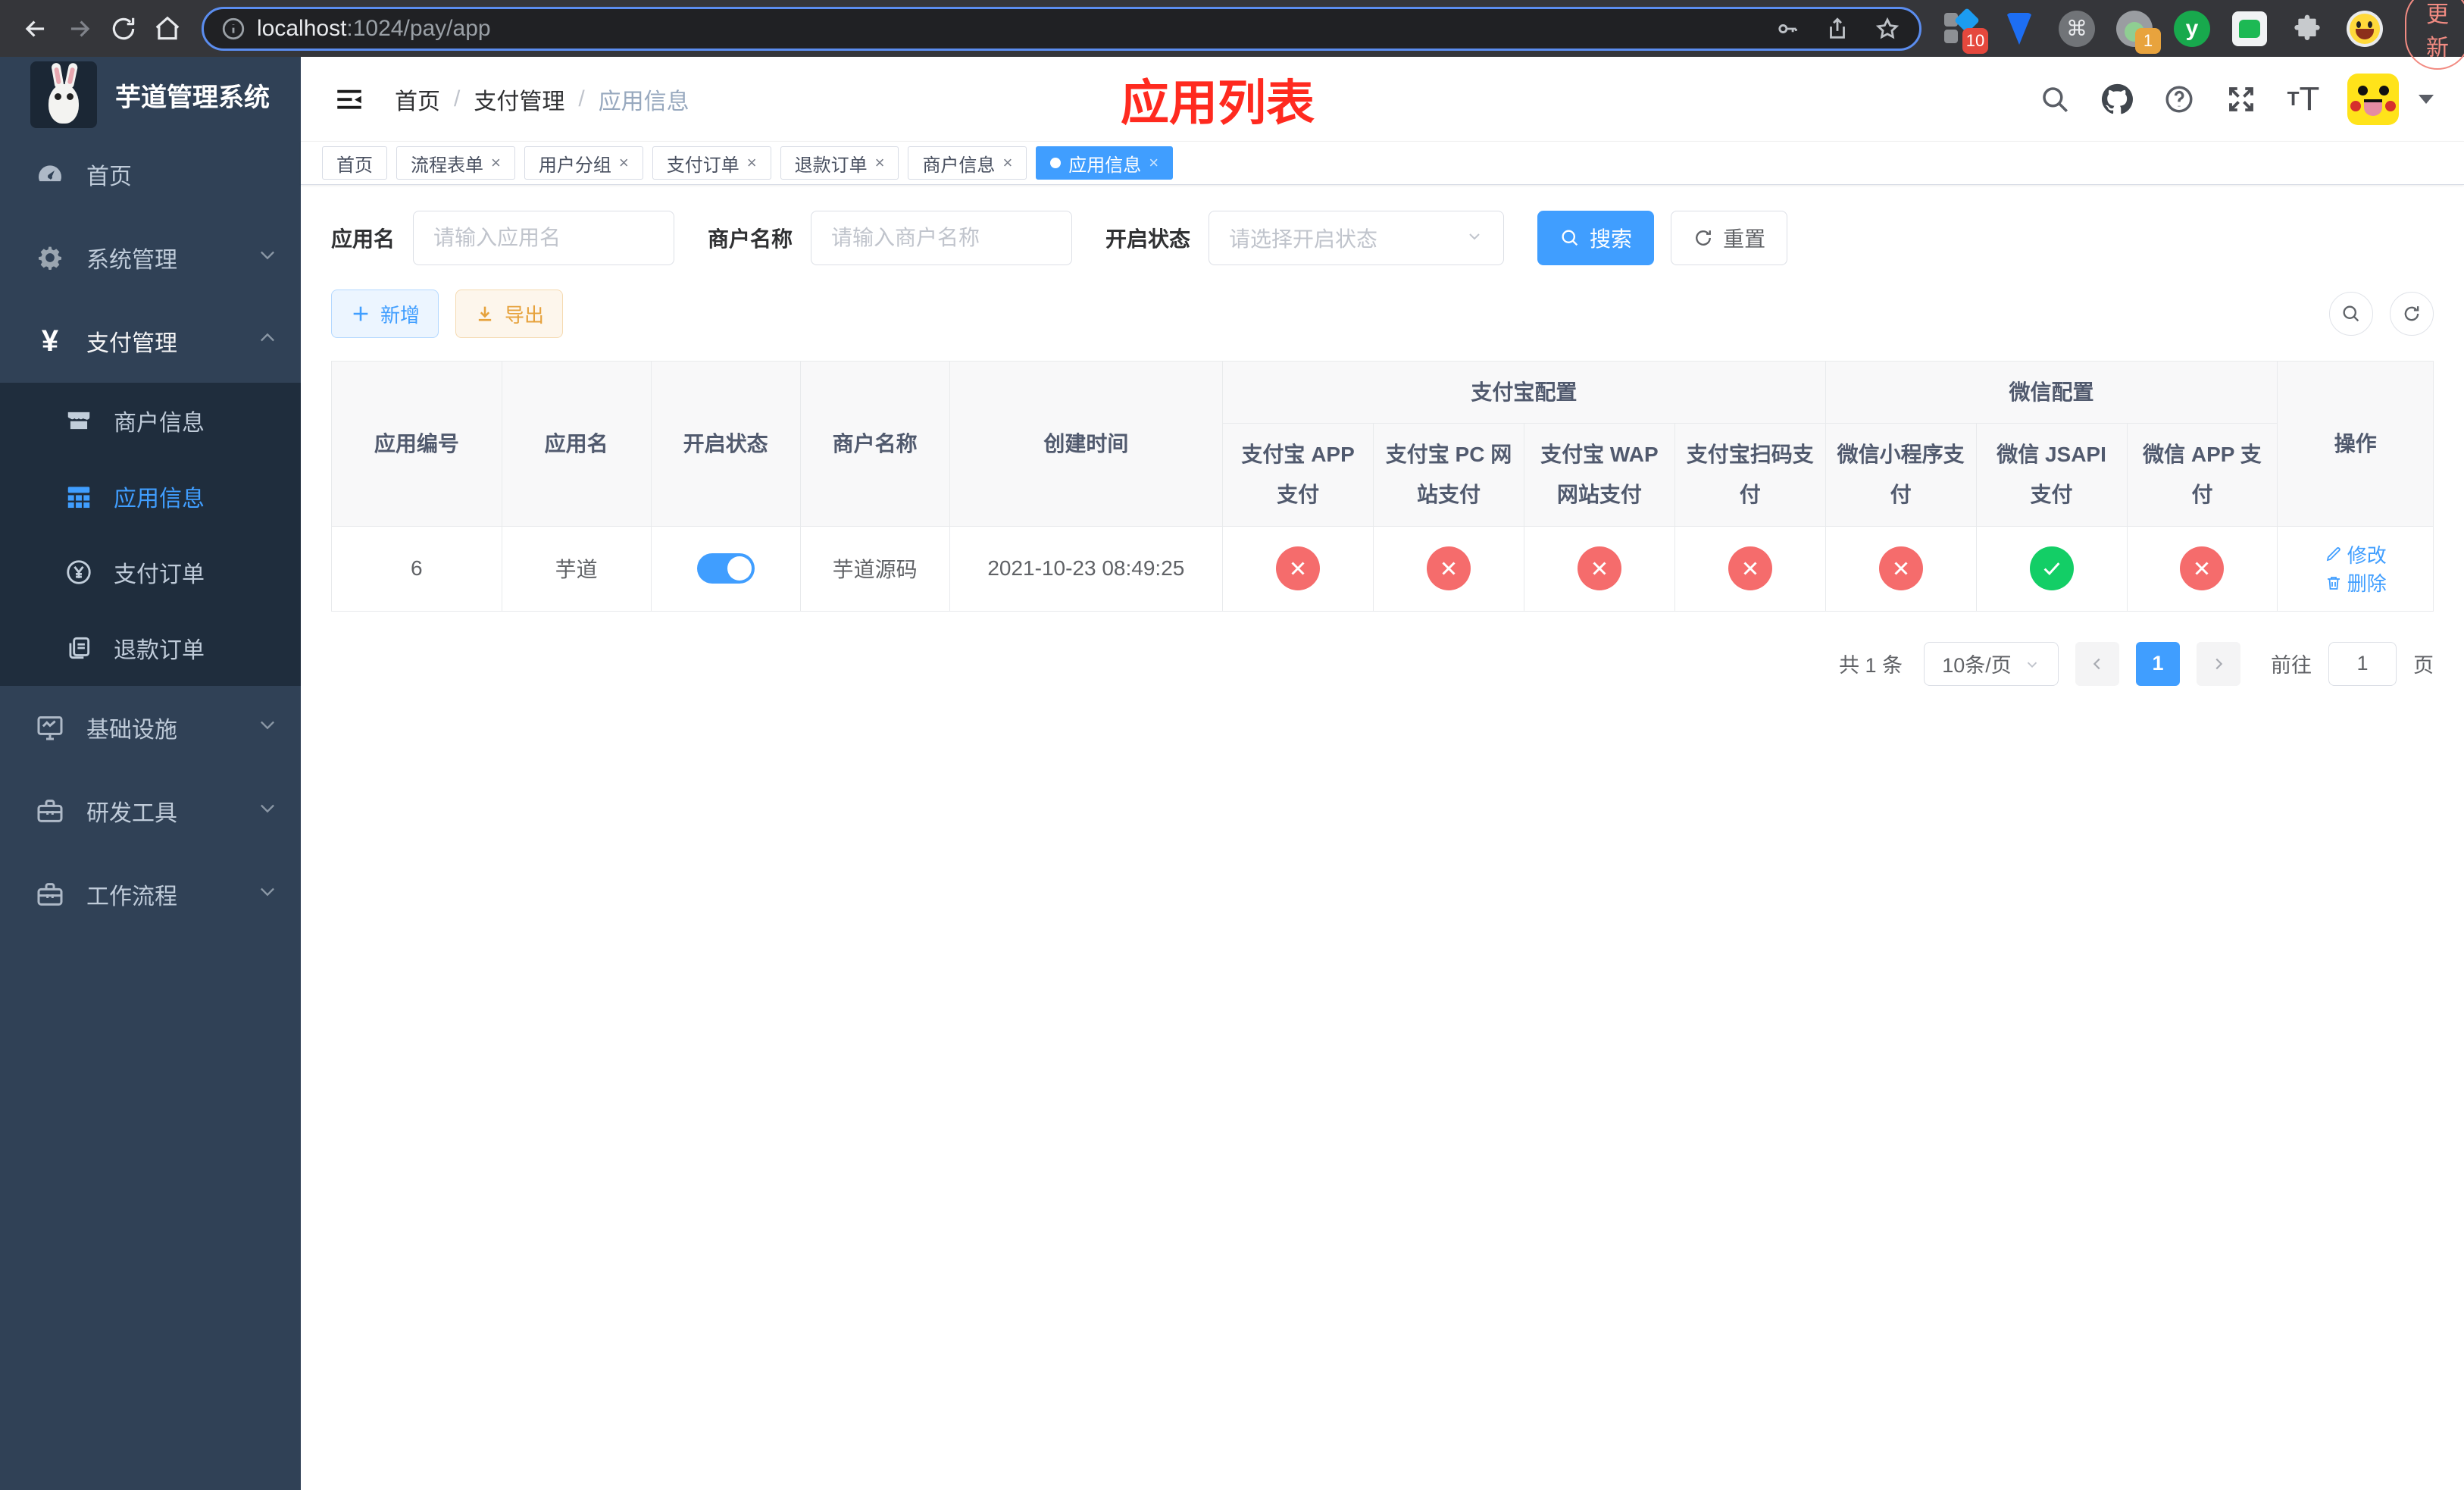  What do you see at coordinates (544, 238) in the screenshot?
I see `app-name-input` at bounding box center [544, 238].